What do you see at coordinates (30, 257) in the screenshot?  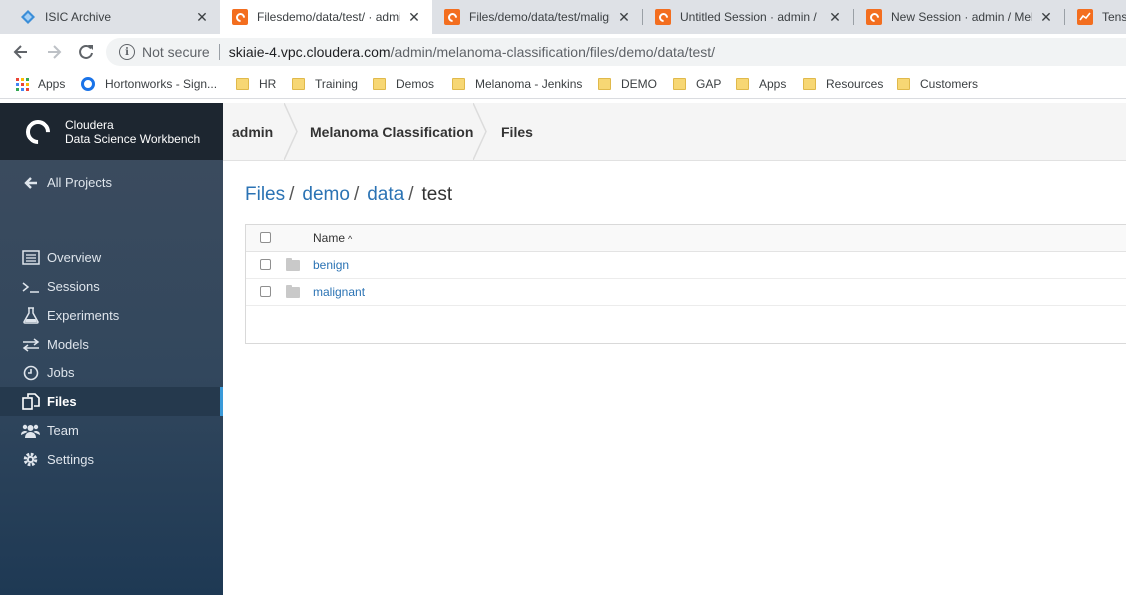 I see `overview-icon` at bounding box center [30, 257].